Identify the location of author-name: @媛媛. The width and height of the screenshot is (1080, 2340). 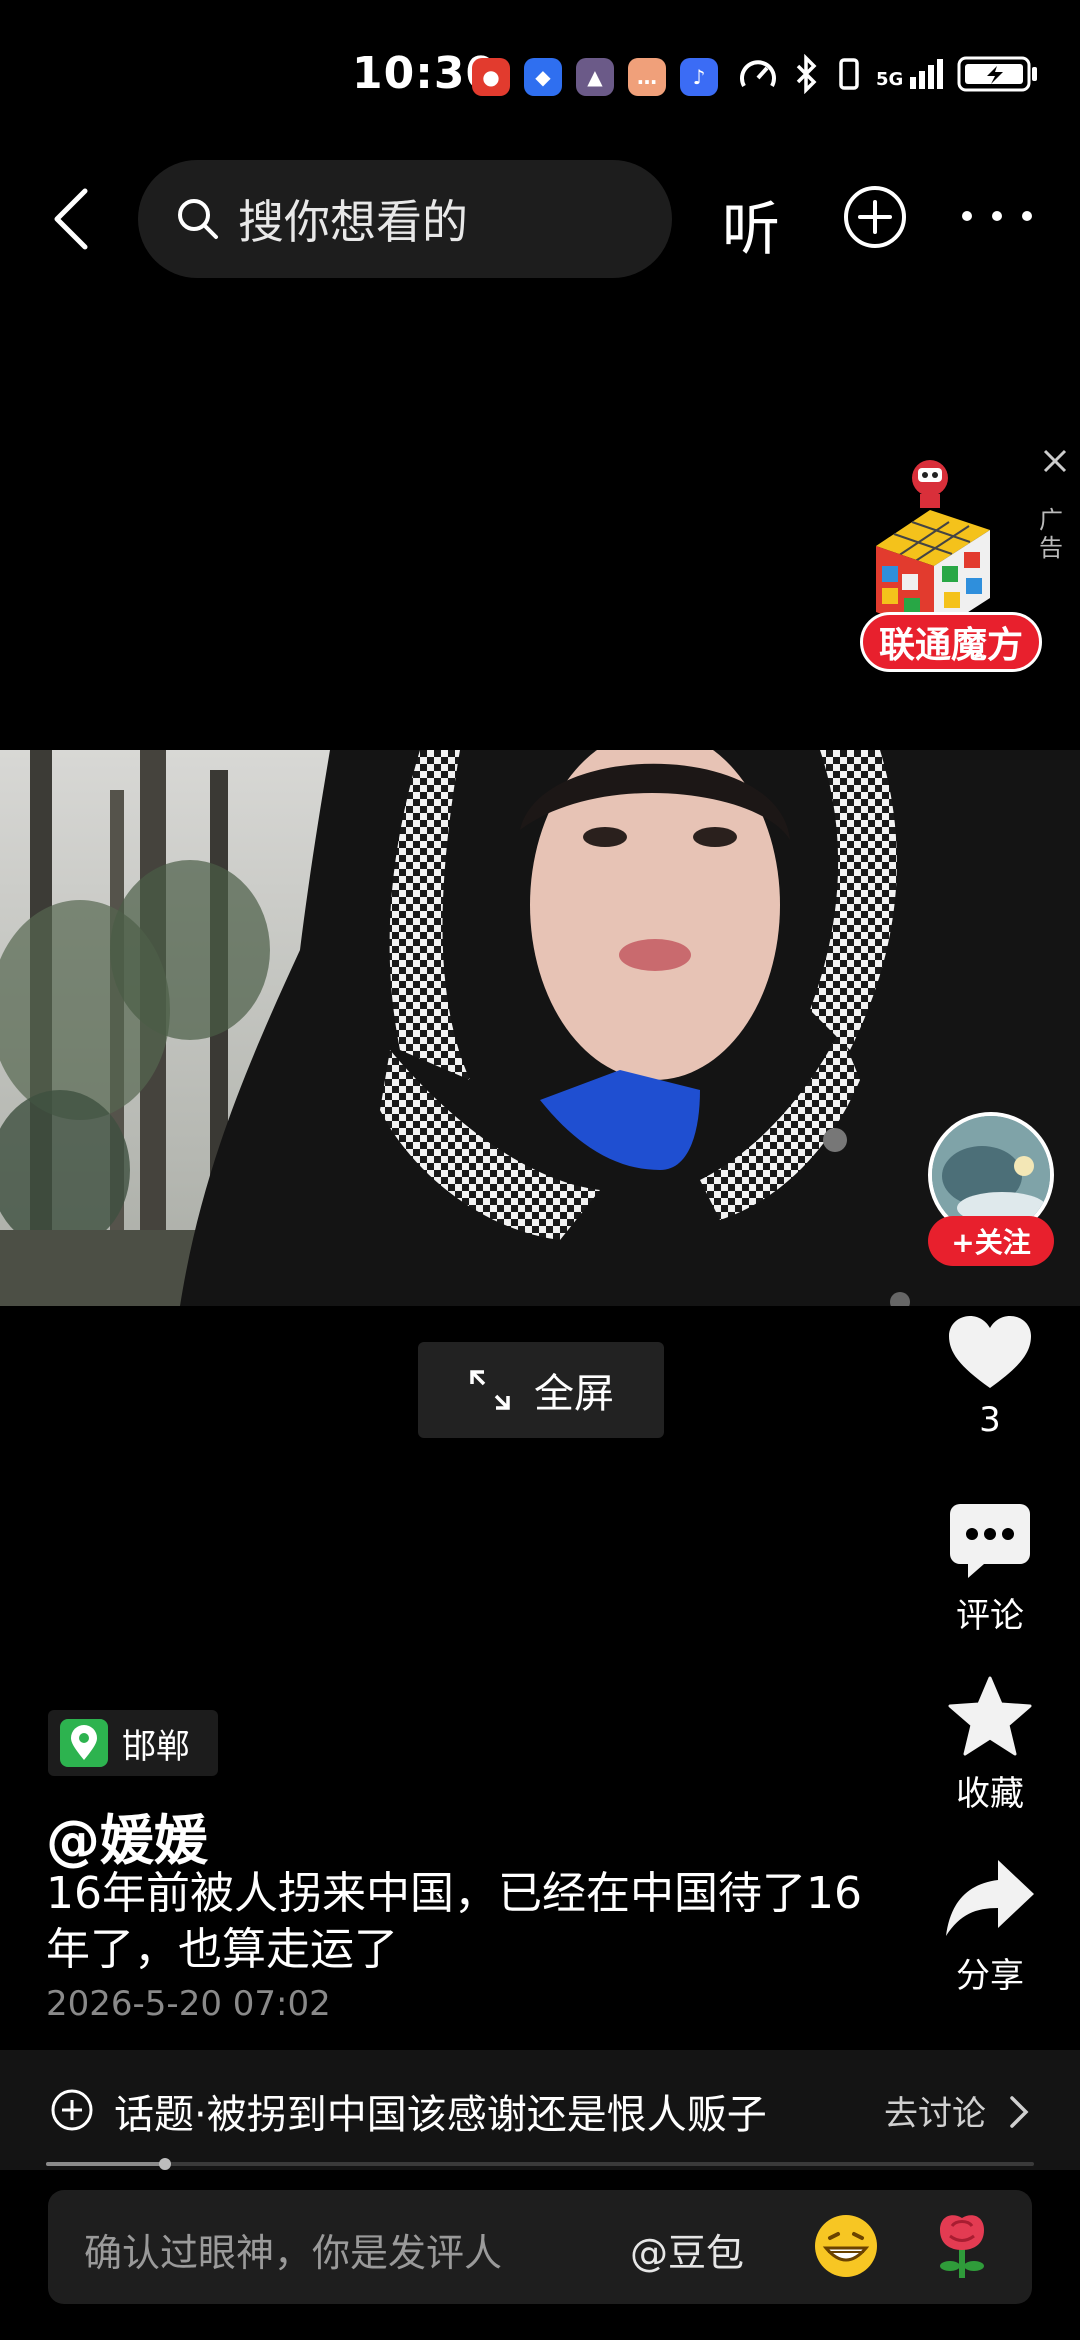
(127, 1835).